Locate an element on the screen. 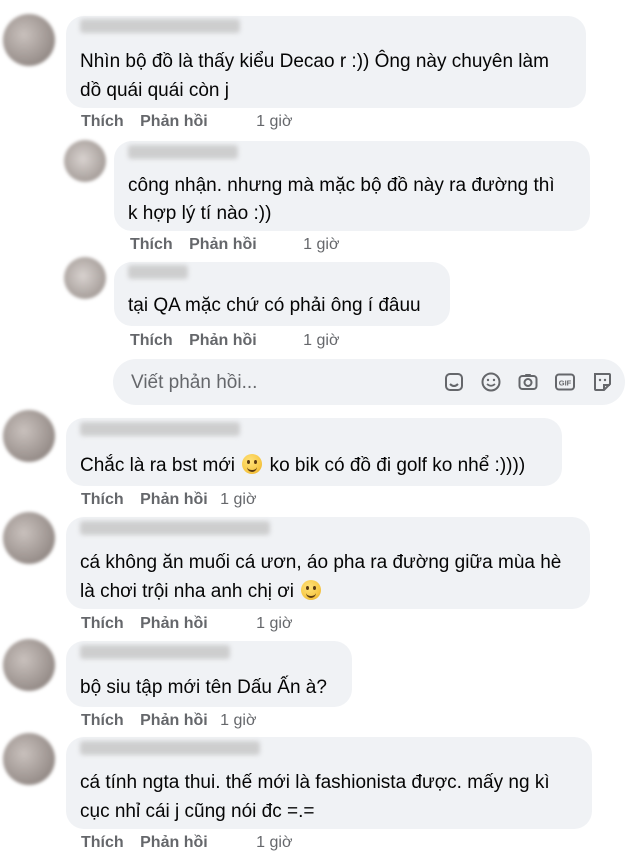 This screenshot has height=856, width=640. smiling-face-emoji-icon is located at coordinates (311, 590).